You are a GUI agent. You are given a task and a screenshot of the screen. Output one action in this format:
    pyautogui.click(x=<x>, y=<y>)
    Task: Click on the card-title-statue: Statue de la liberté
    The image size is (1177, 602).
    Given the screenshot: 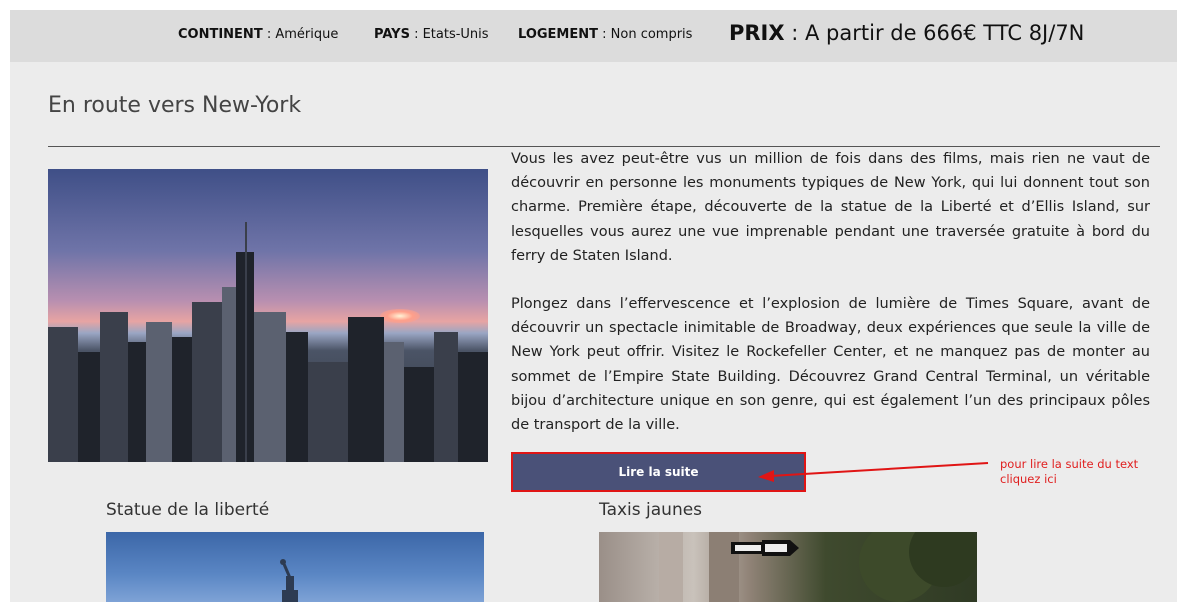 What is the action you would take?
    pyautogui.click(x=188, y=510)
    